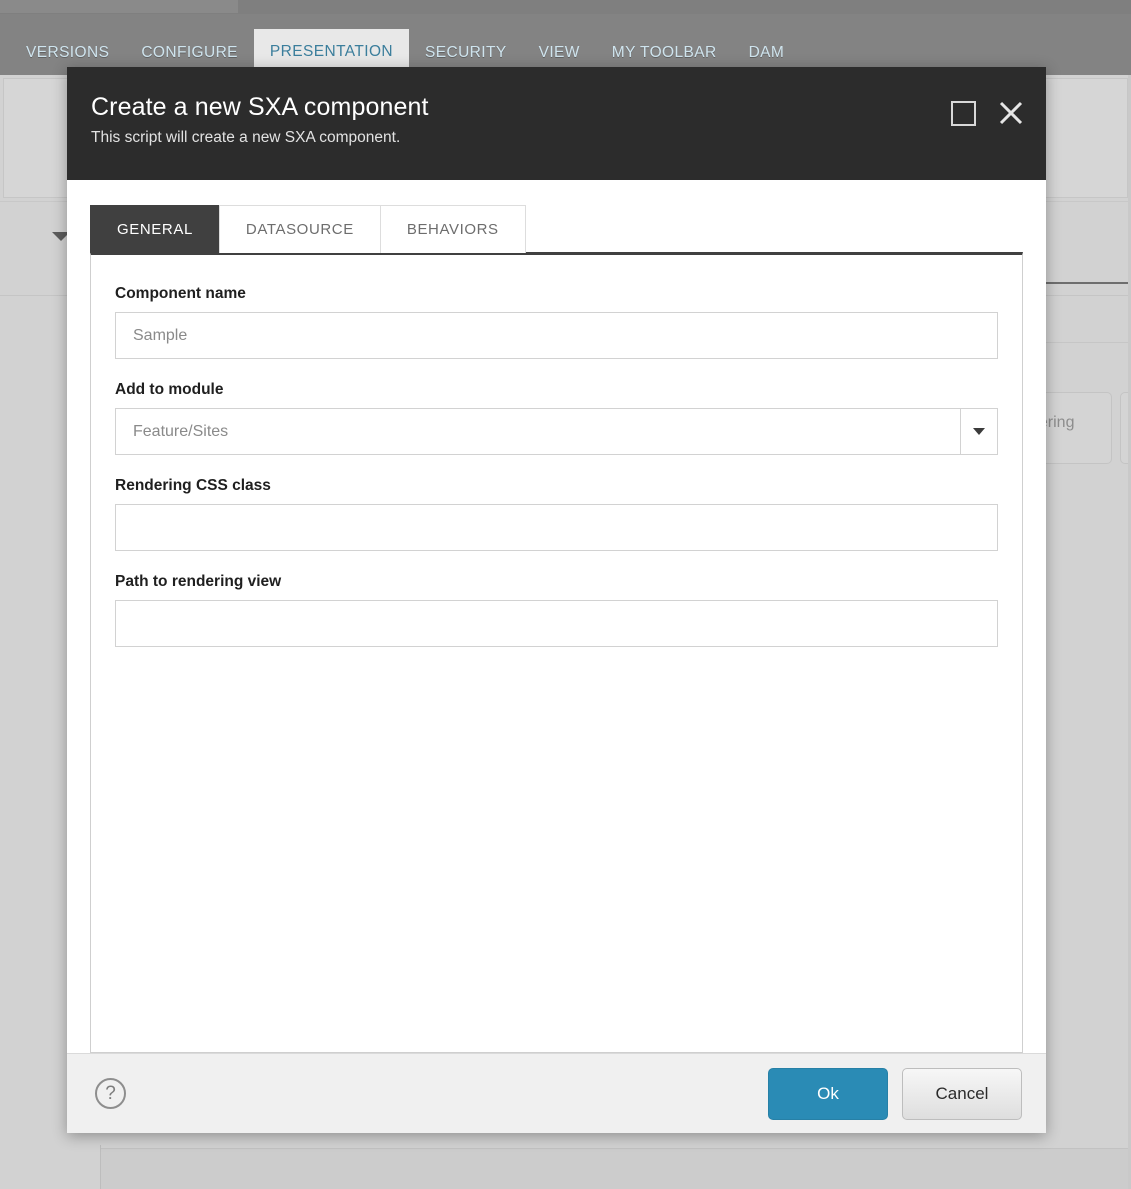  What do you see at coordinates (299, 229) in the screenshot?
I see `tab-datasource: DATASOURCE` at bounding box center [299, 229].